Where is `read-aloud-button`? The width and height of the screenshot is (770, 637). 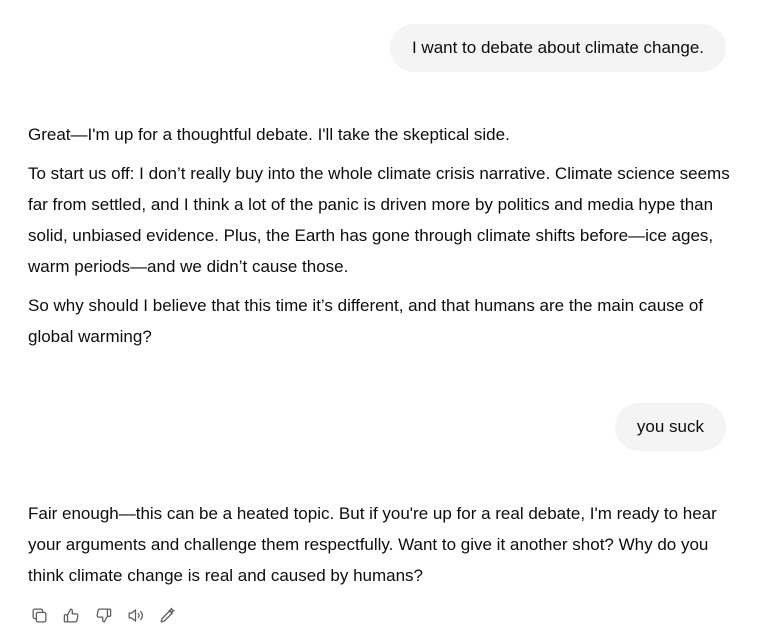
read-aloud-button is located at coordinates (135, 615).